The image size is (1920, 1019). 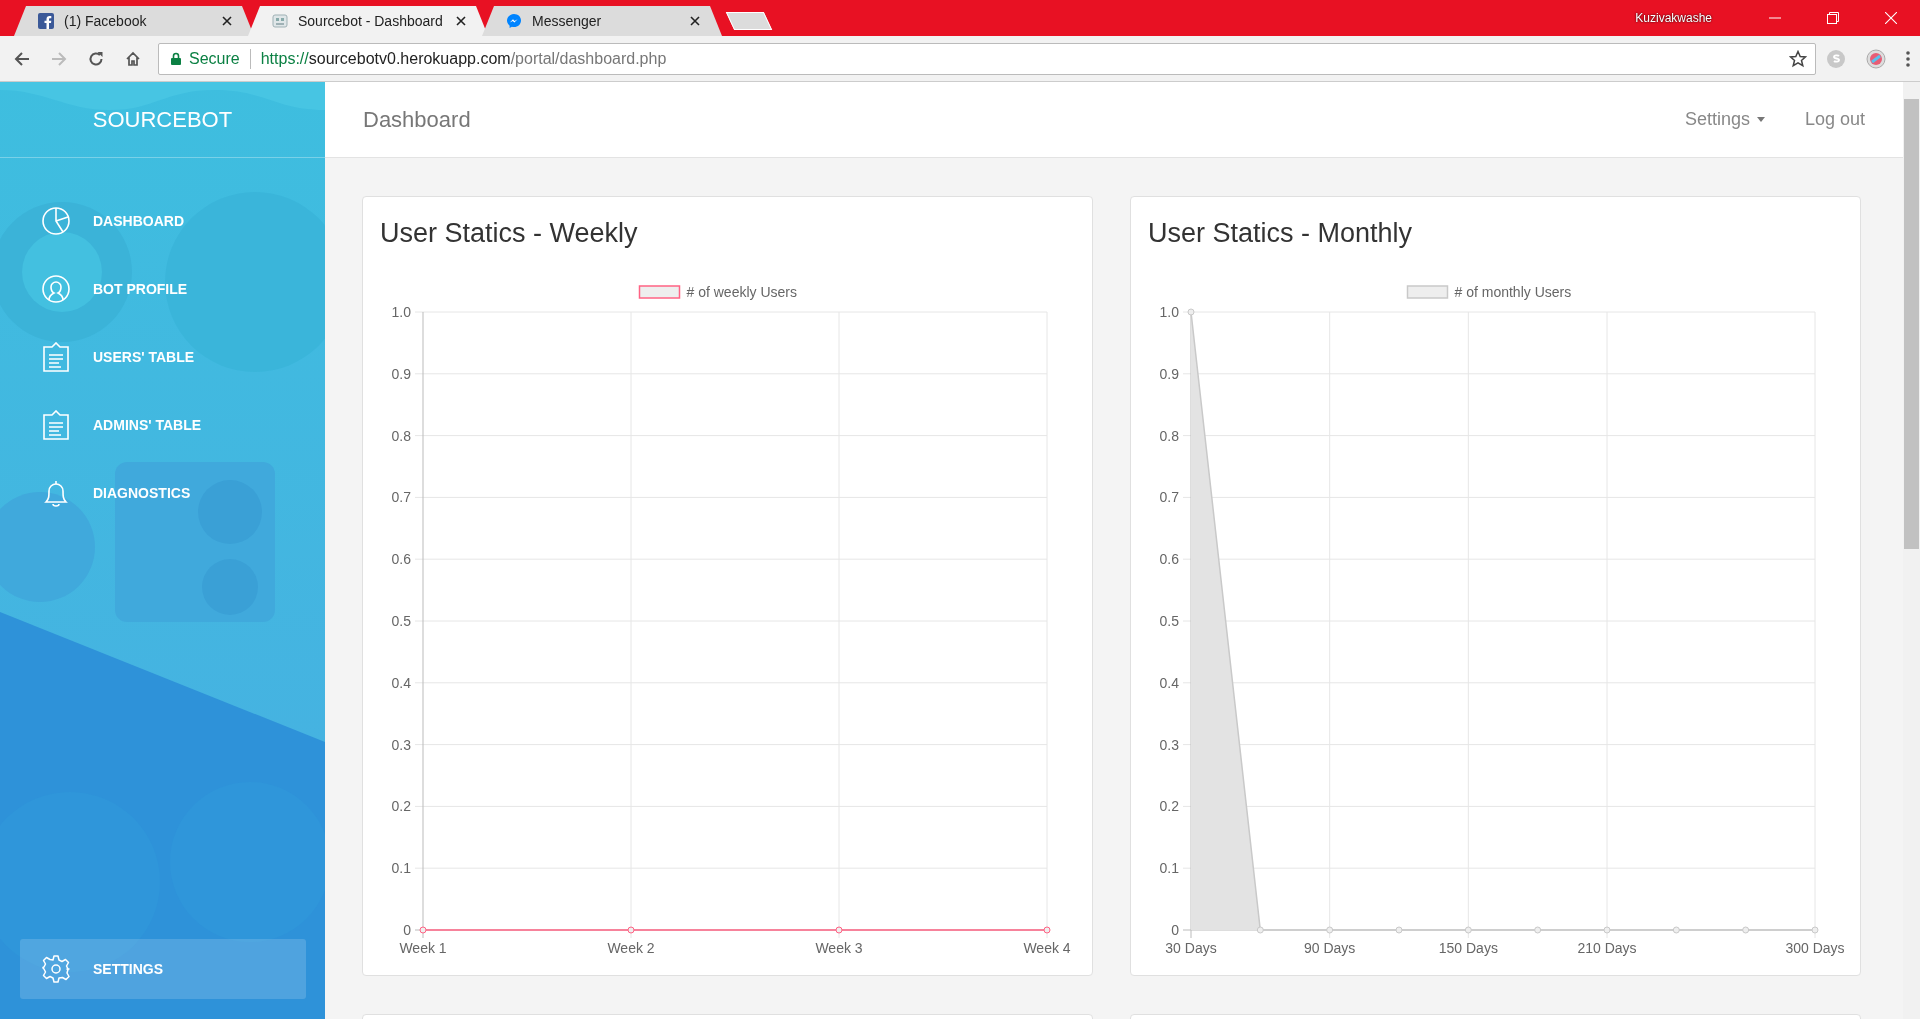 What do you see at coordinates (1673, 18) in the screenshot?
I see `profile-name: Kuzivakwashe` at bounding box center [1673, 18].